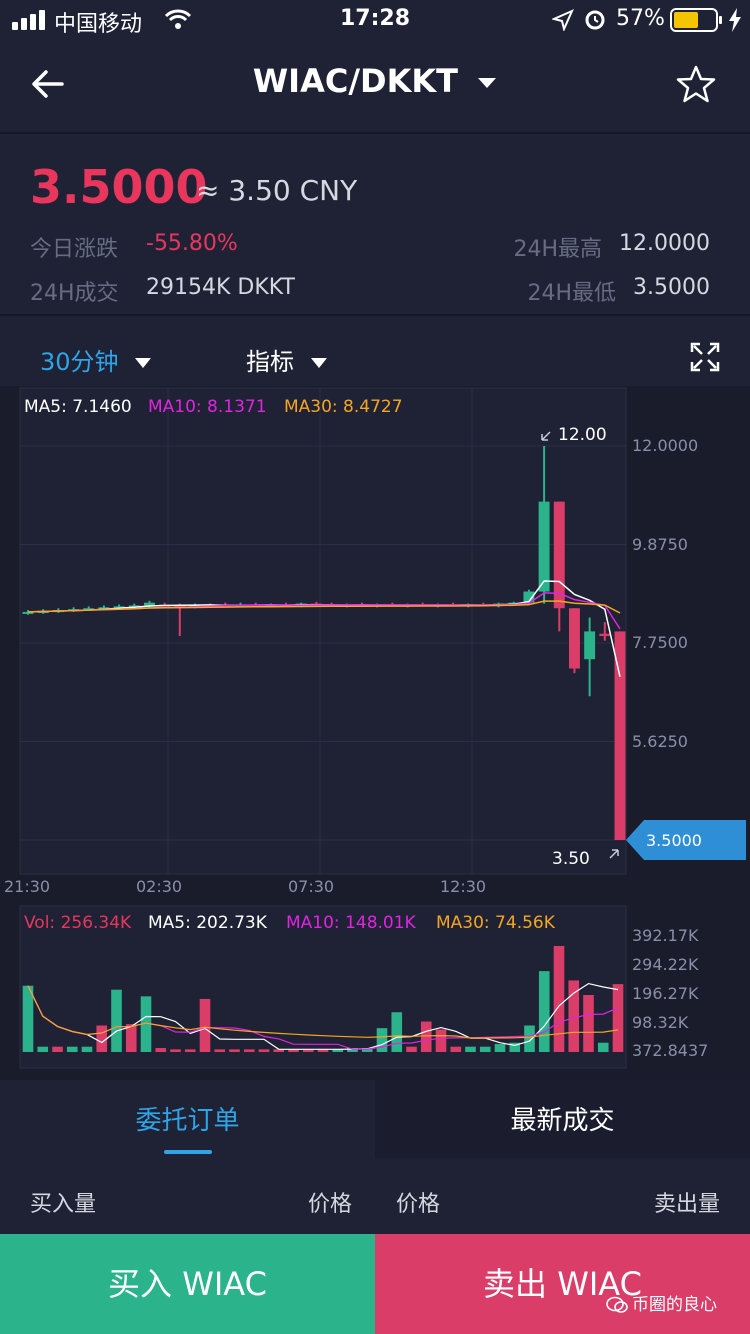  Describe the element at coordinates (696, 20) in the screenshot. I see `battery-icon` at that location.